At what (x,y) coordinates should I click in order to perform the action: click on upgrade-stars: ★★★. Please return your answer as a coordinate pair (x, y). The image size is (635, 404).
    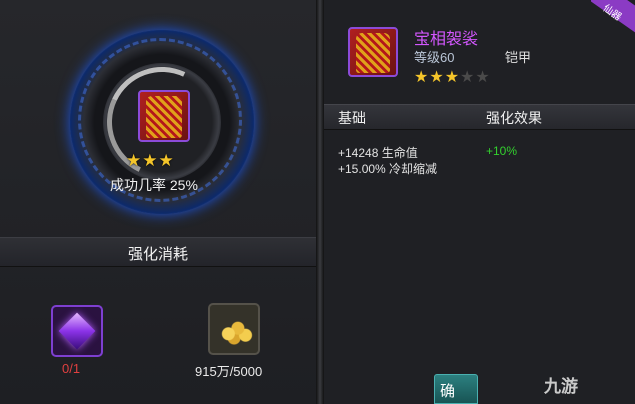
    Looking at the image, I should click on (150, 160).